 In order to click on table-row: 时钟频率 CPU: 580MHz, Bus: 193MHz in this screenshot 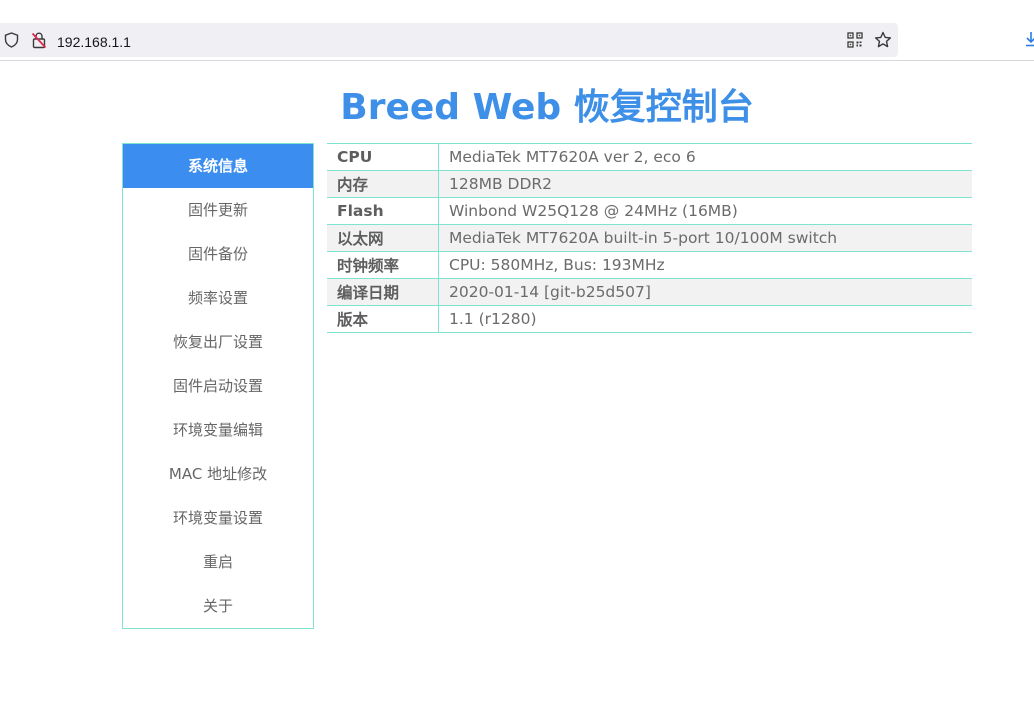, I will do `click(649, 265)`.